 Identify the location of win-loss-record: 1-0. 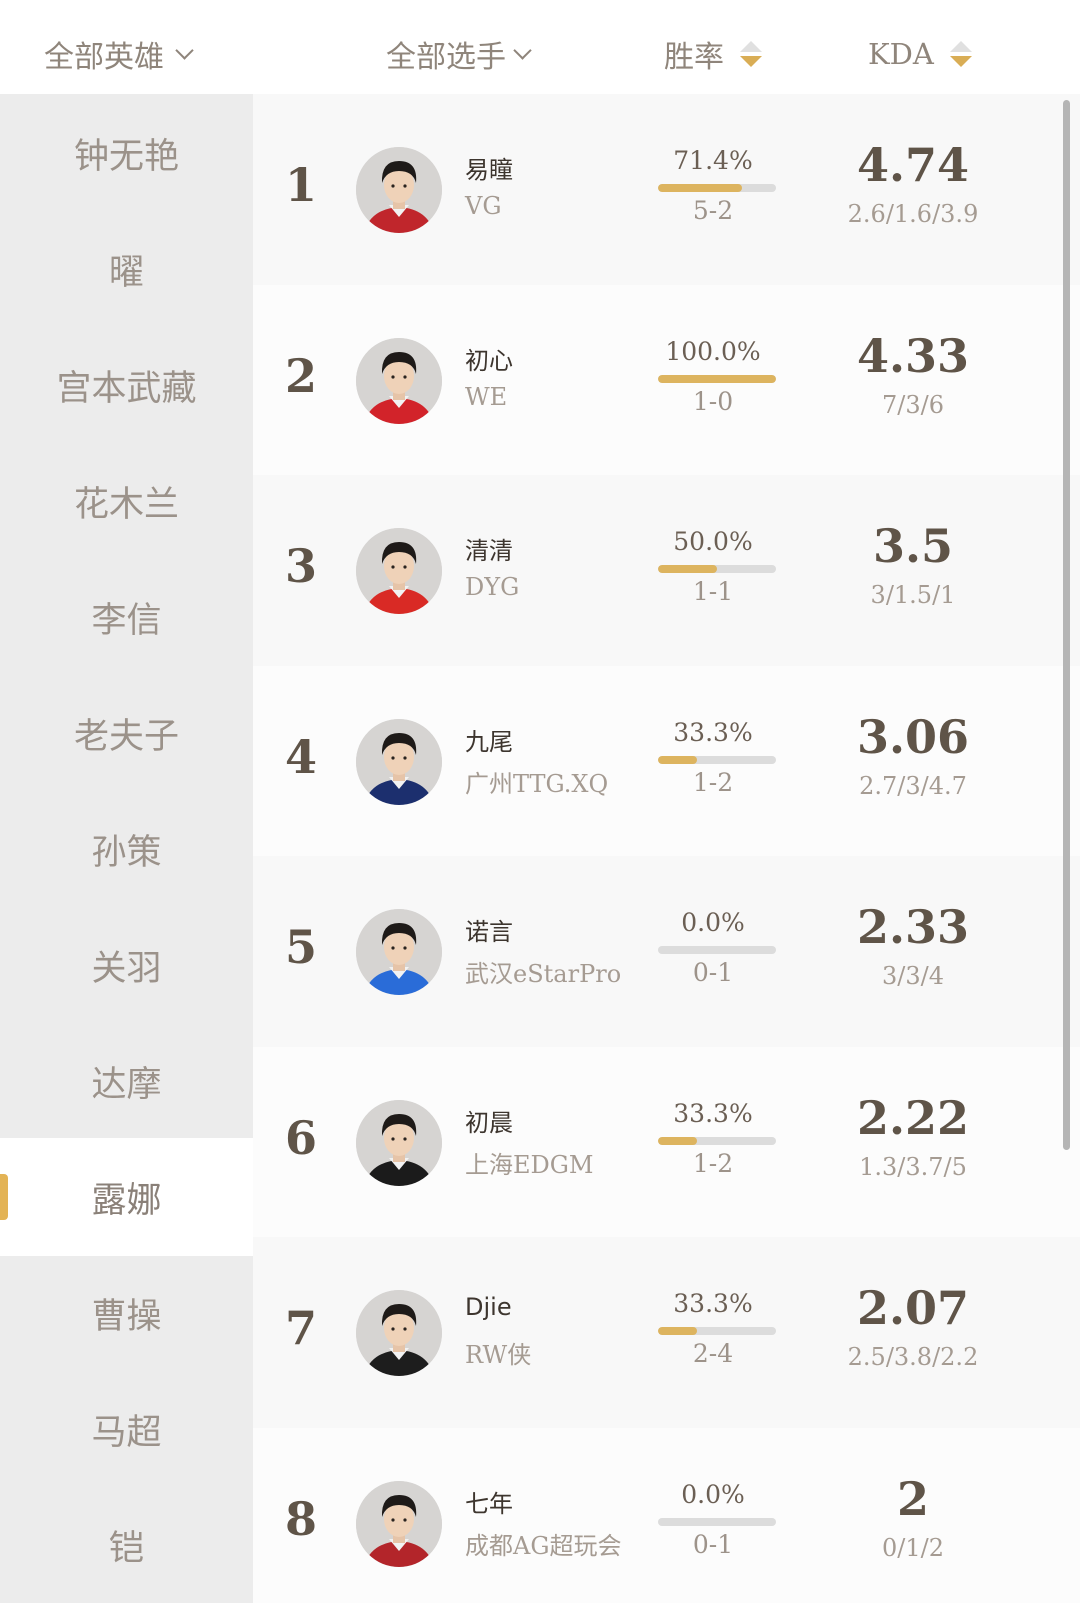
(713, 401).